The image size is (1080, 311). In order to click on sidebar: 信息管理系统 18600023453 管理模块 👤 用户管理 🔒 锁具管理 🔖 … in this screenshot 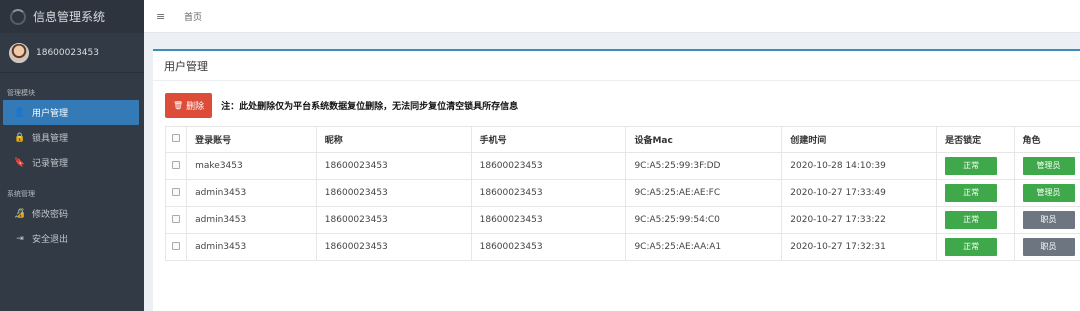, I will do `click(72, 155)`.